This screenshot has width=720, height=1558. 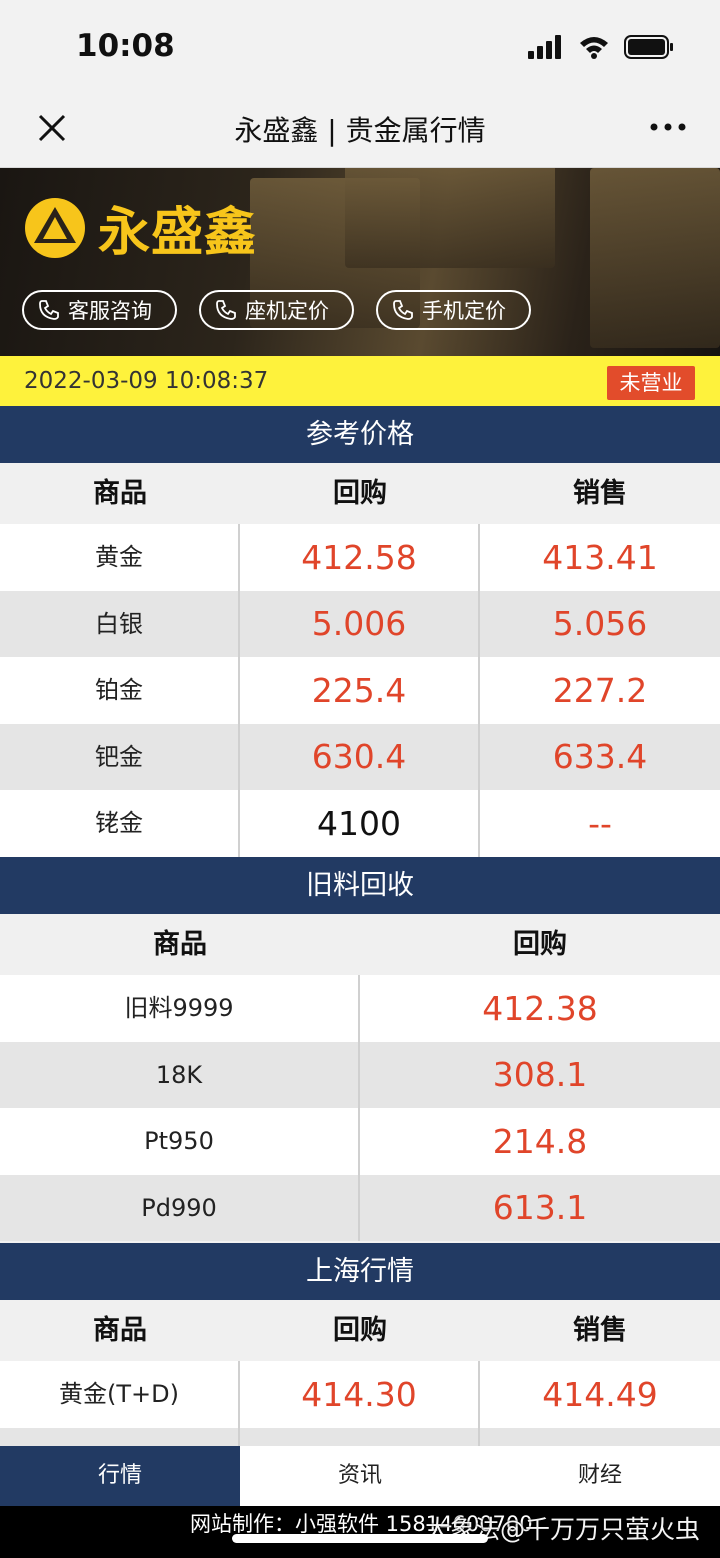 I want to click on battery-icon, so click(x=648, y=47).